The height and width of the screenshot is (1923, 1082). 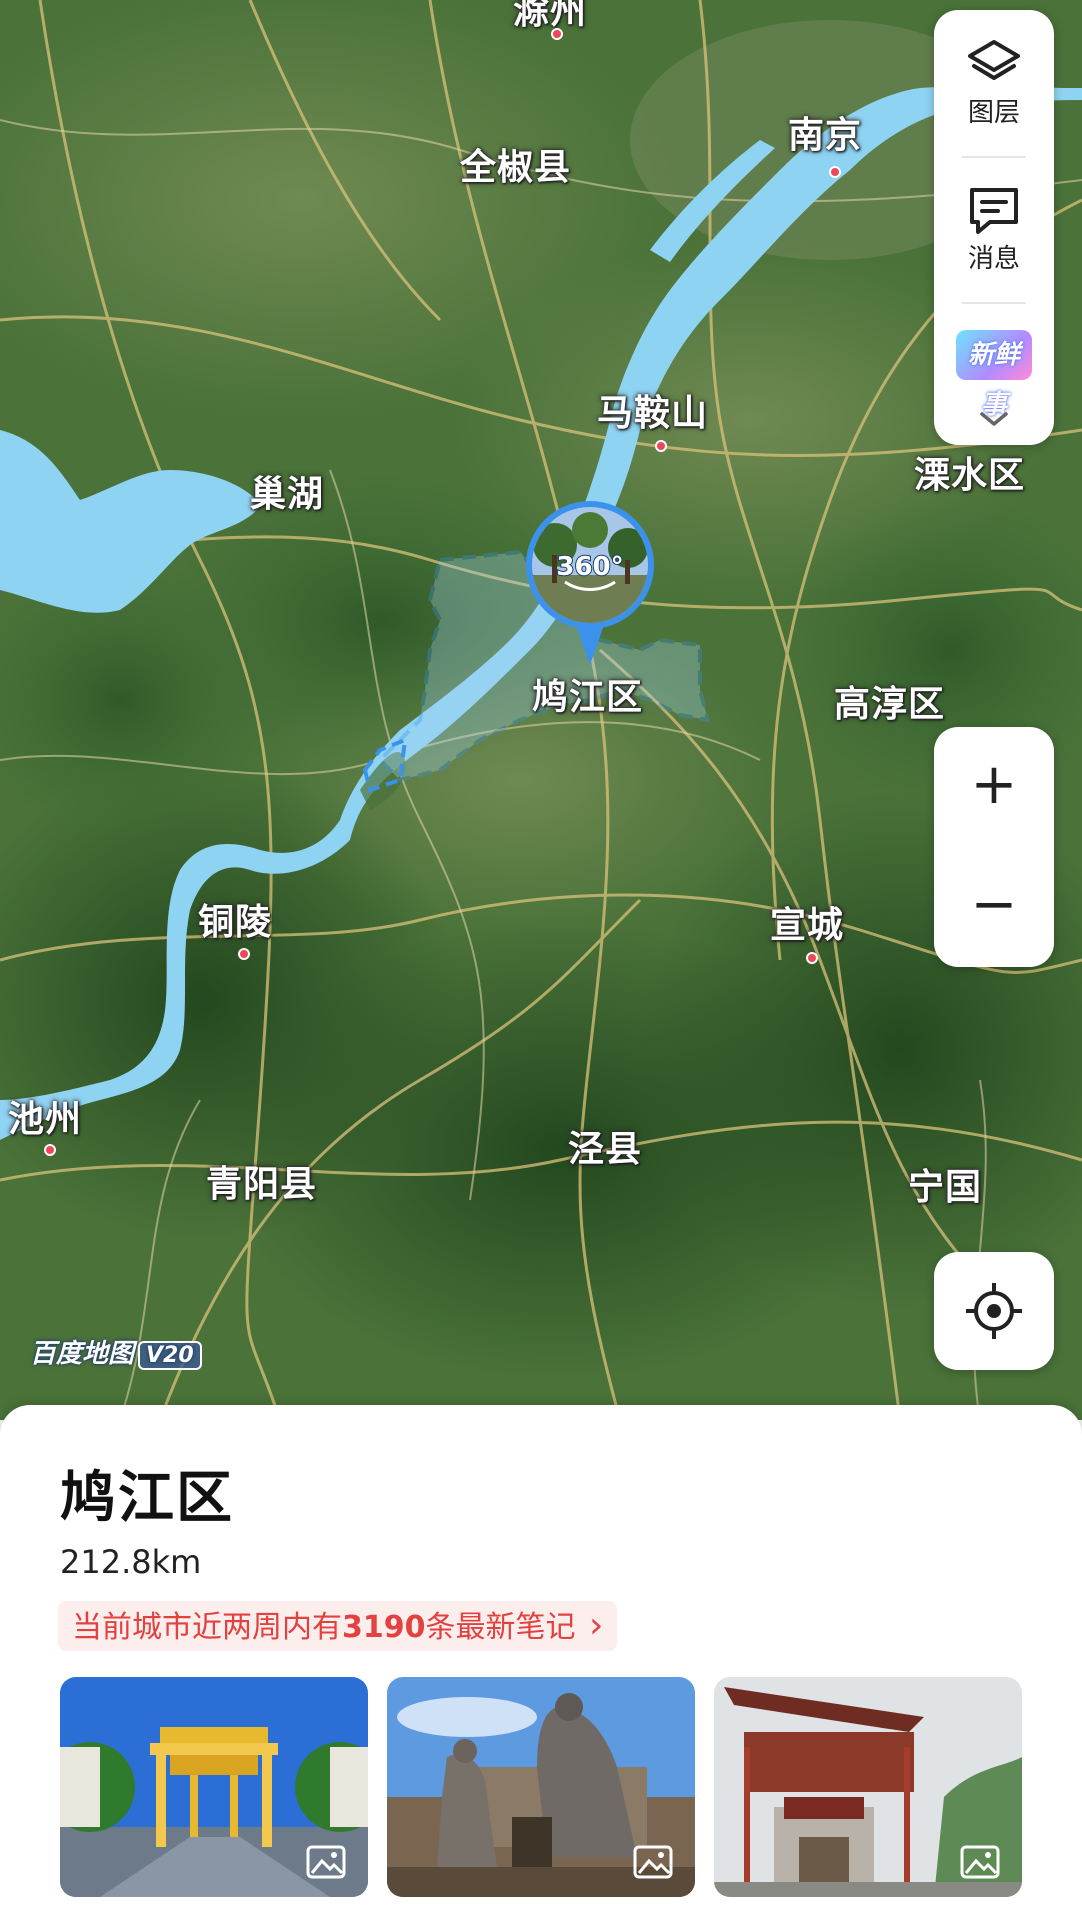 What do you see at coordinates (45, 1116) in the screenshot?
I see `city-label-chizhou: 池州` at bounding box center [45, 1116].